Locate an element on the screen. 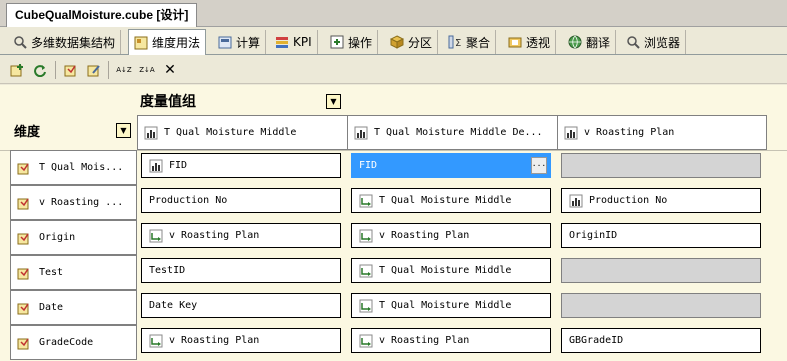 The image size is (787, 361). refresh-icon is located at coordinates (40, 70).